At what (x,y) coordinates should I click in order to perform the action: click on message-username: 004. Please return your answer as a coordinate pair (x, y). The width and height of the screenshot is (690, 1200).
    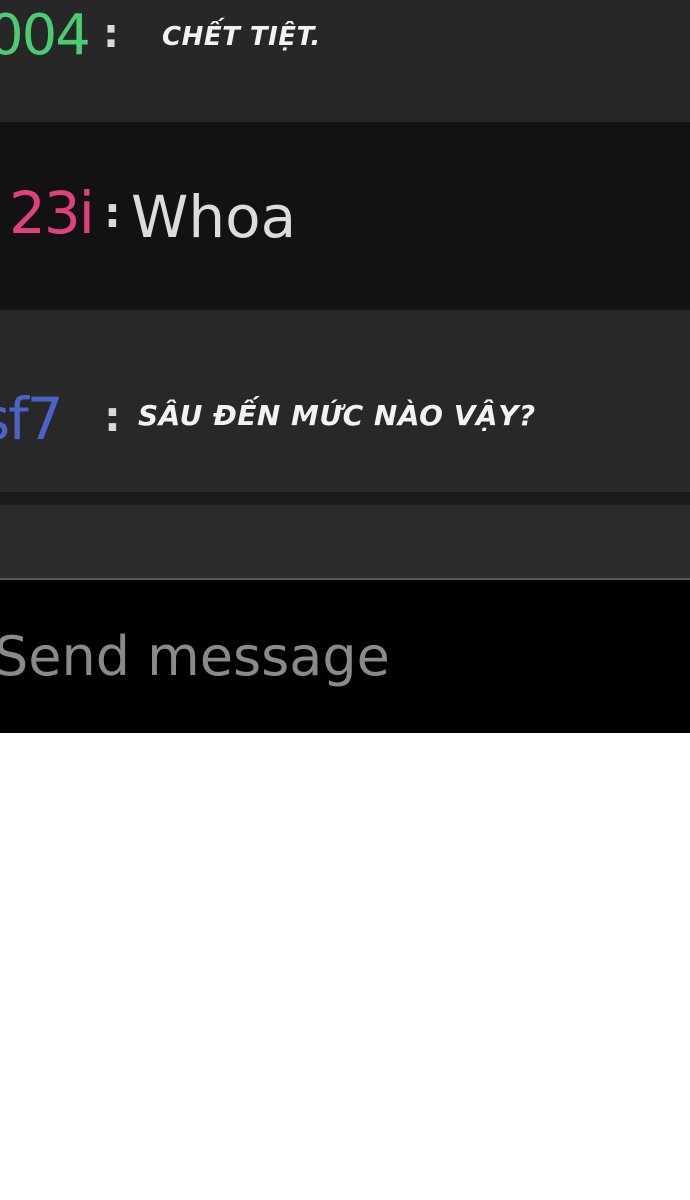
    Looking at the image, I should click on (45, 36).